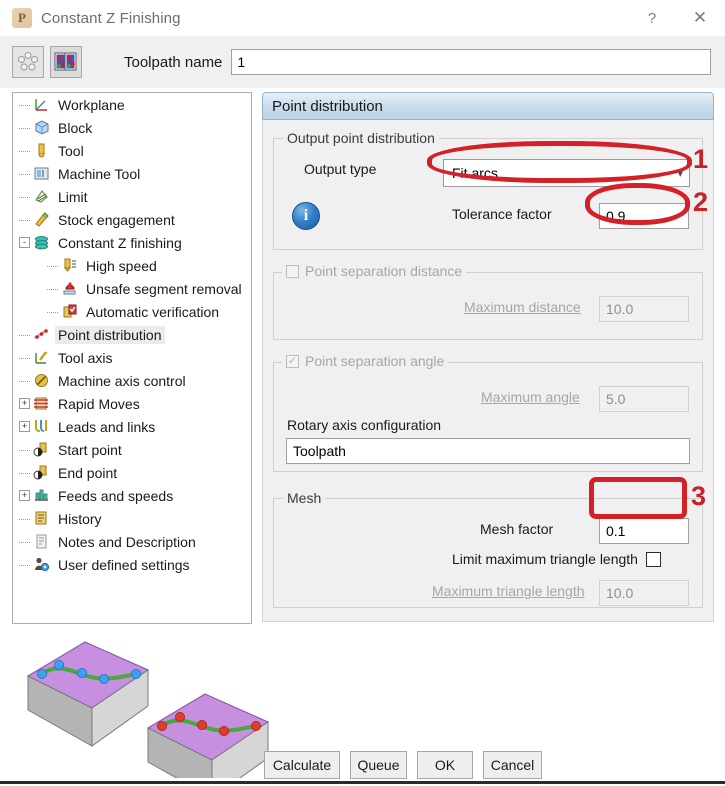 The image size is (725, 786). Describe the element at coordinates (99, 403) in the screenshot. I see `tree-item-label: Rapid Moves` at that location.